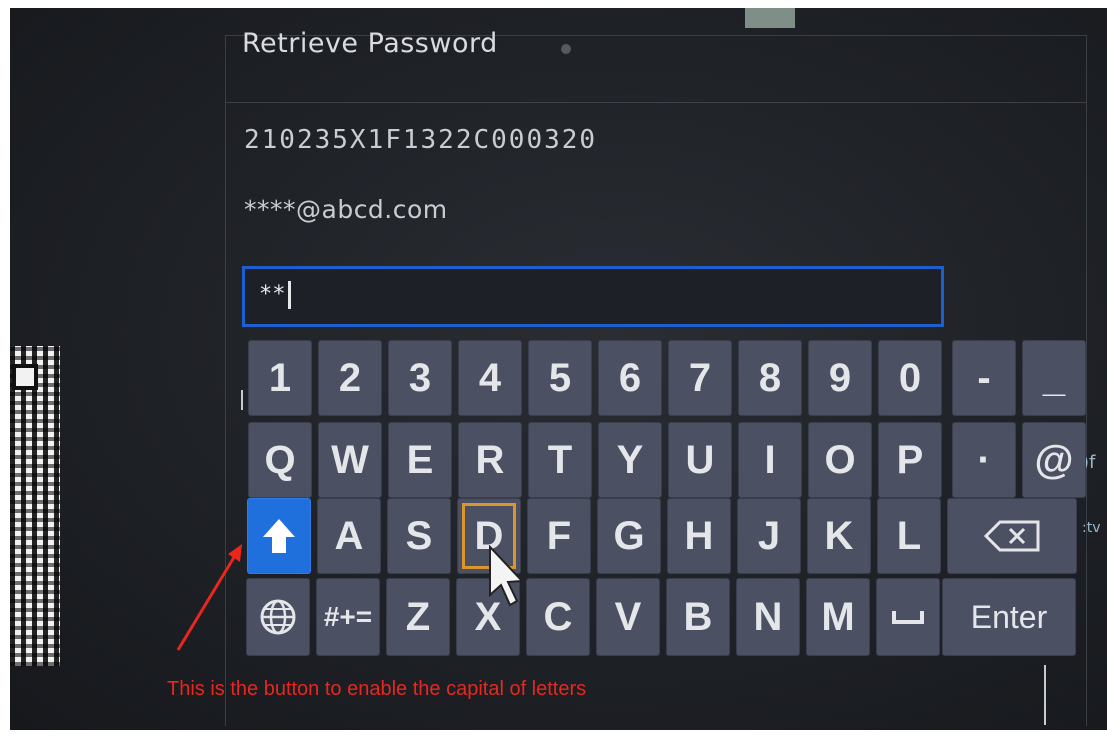  I want to click on key-e: E, so click(420, 460).